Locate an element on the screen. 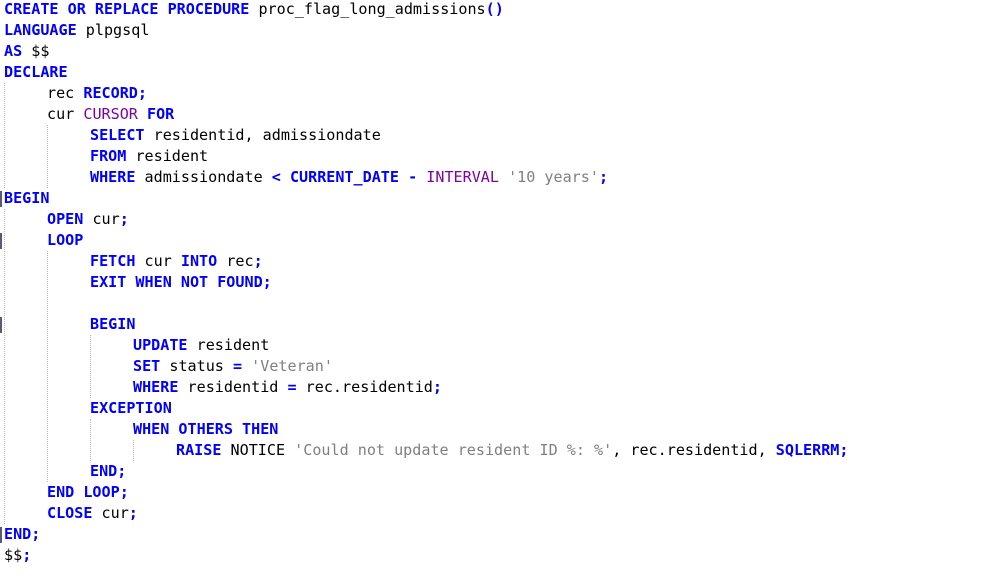 The height and width of the screenshot is (576, 1005). code-token: INTO is located at coordinates (199, 261).